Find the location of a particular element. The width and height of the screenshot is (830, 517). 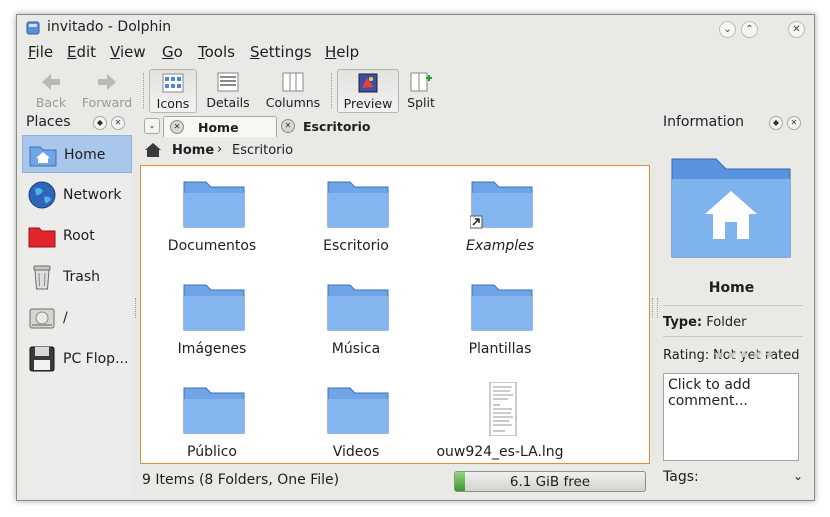

menu-go: Go is located at coordinates (172, 52).